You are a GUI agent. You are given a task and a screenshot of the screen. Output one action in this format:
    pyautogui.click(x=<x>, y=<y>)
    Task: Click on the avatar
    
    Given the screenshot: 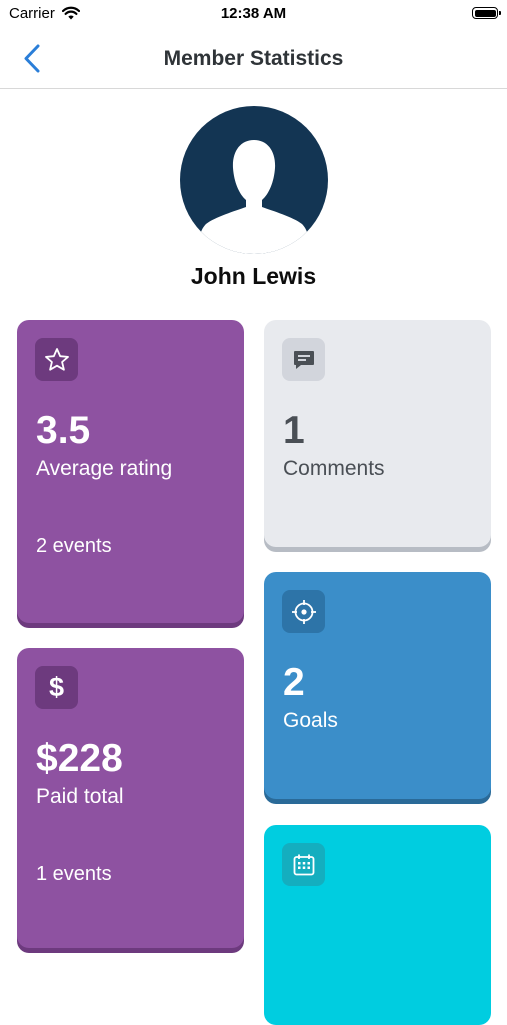 What is the action you would take?
    pyautogui.click(x=254, y=180)
    